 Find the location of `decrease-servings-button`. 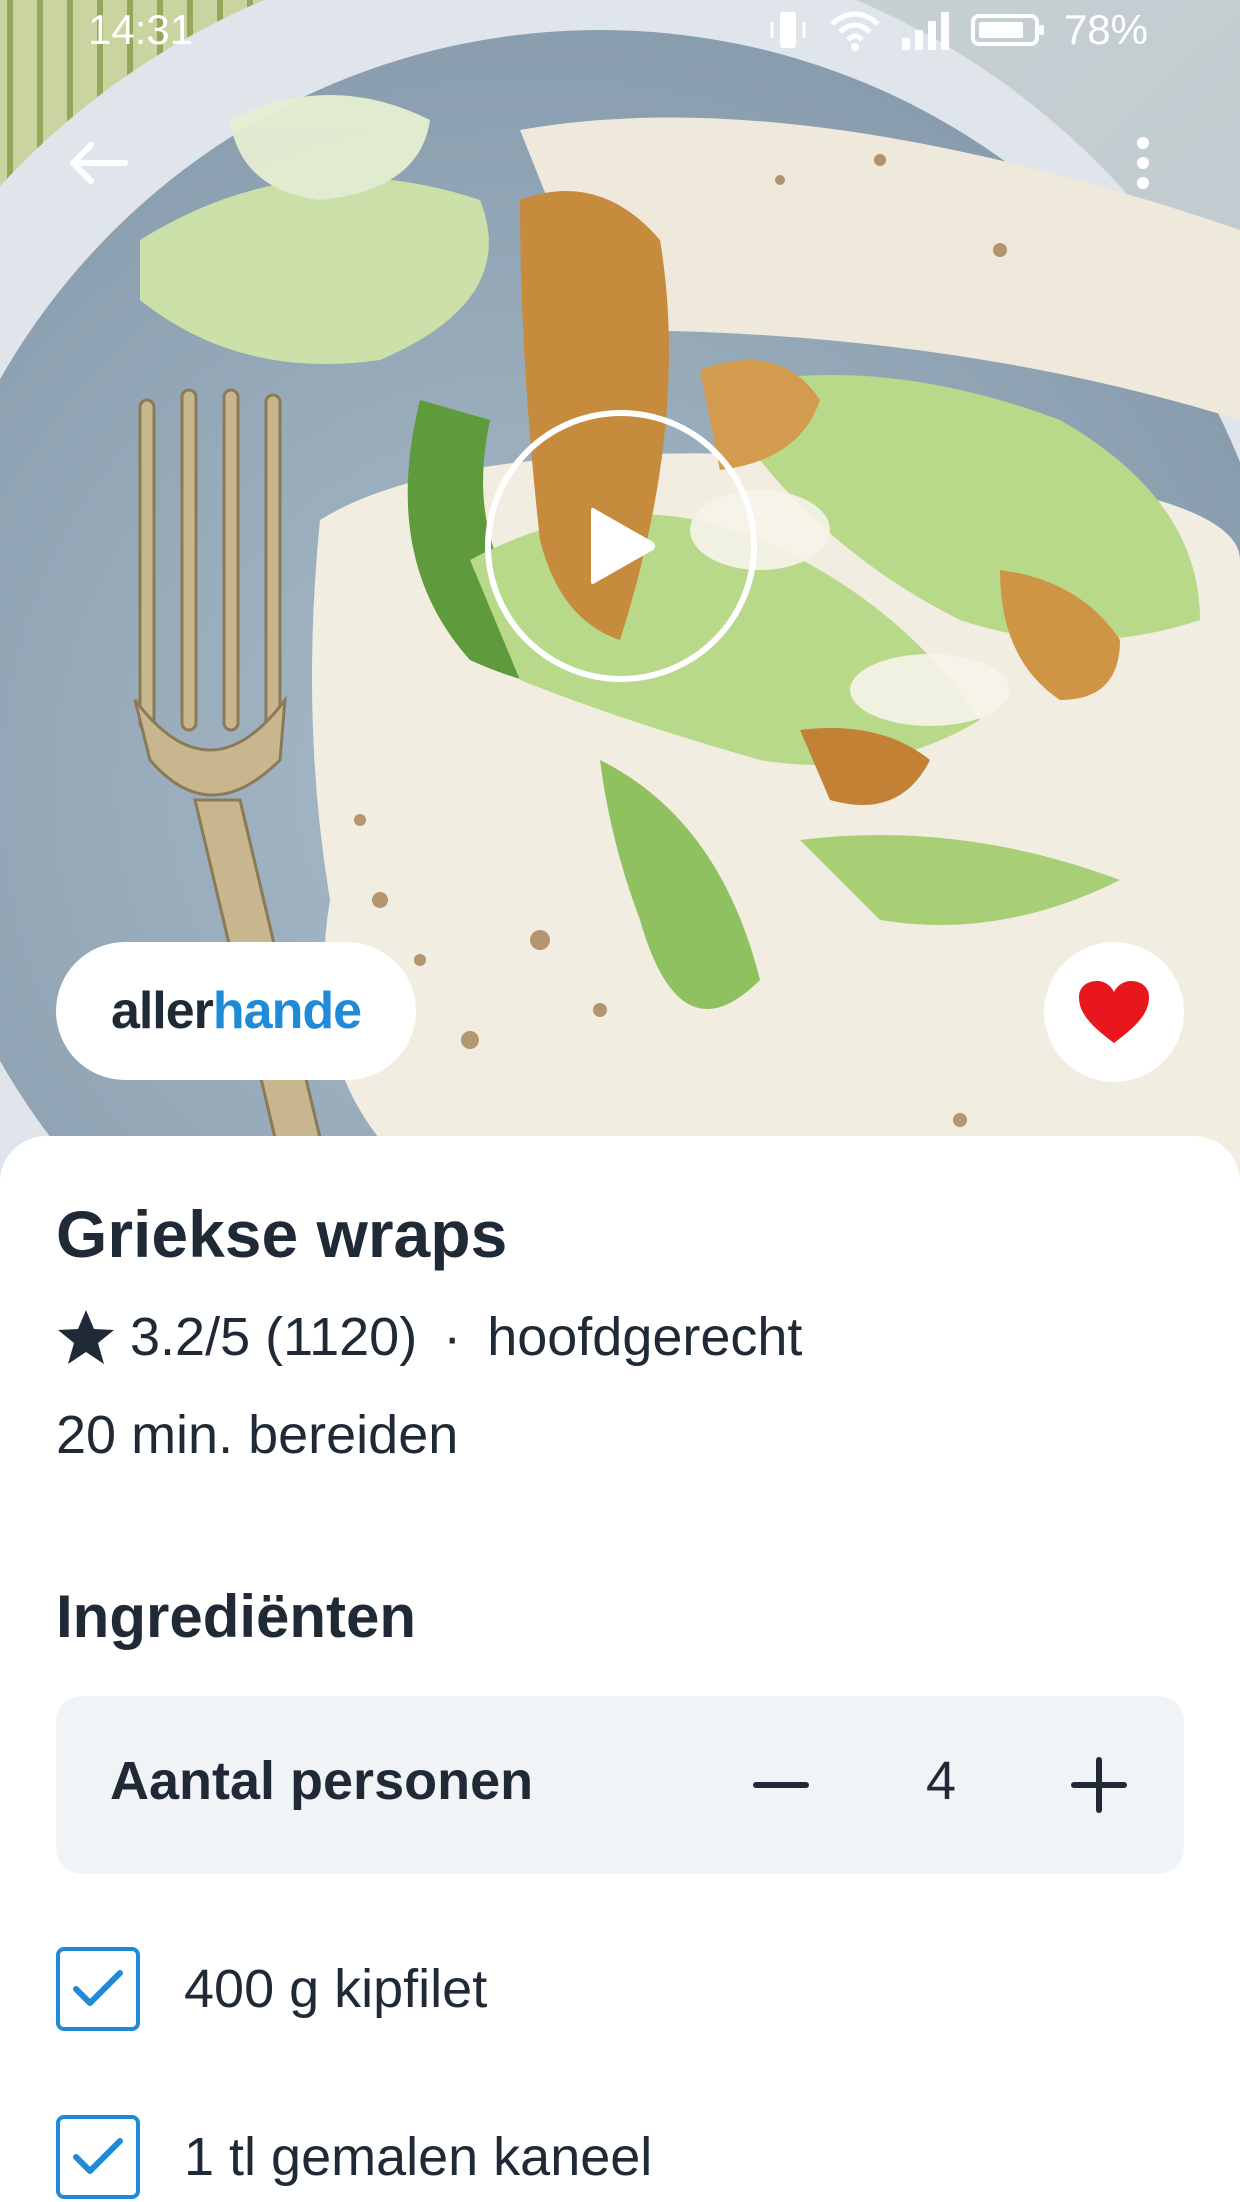

decrease-servings-button is located at coordinates (781, 1785).